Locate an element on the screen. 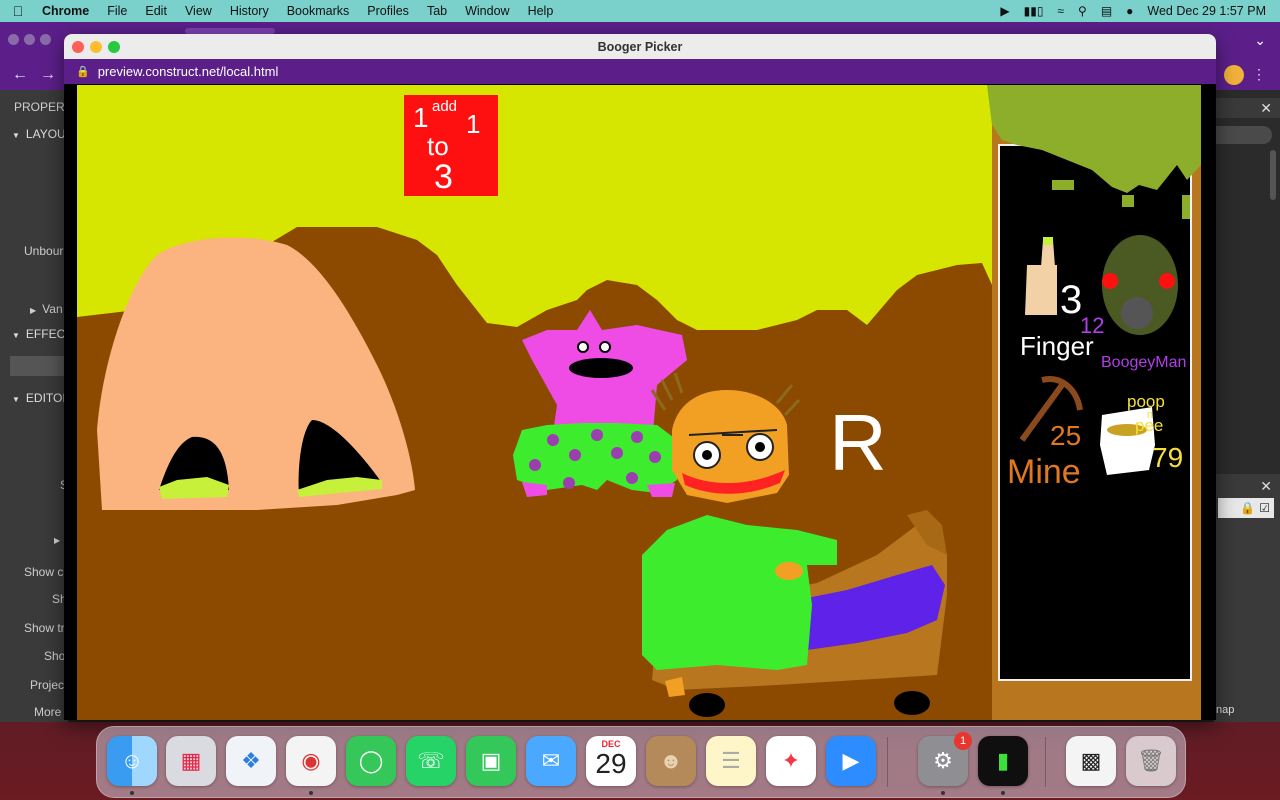  lock-icon: 🔒 is located at coordinates (1247, 508).